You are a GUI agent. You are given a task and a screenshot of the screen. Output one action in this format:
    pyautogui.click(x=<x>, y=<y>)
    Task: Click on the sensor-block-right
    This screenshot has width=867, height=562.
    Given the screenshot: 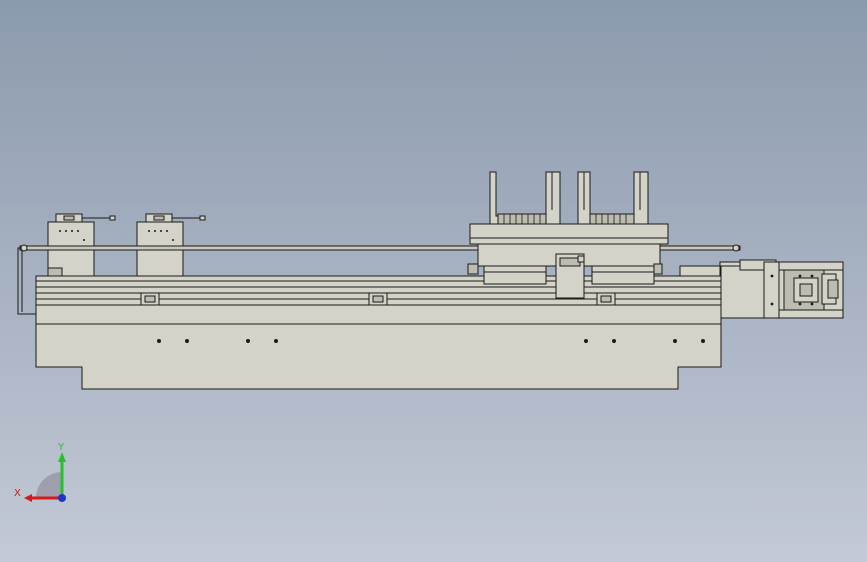 What is the action you would take?
    pyautogui.click(x=171, y=245)
    